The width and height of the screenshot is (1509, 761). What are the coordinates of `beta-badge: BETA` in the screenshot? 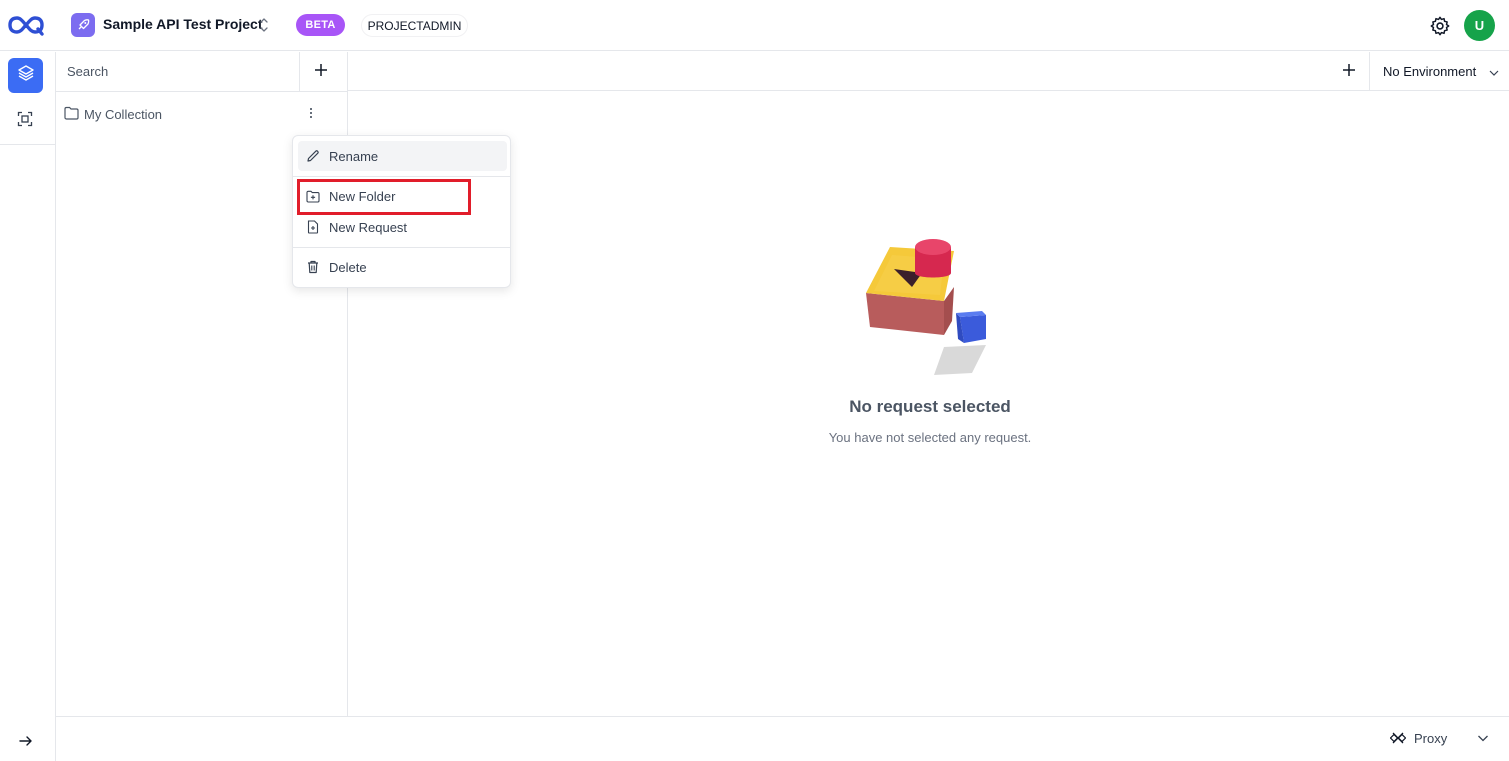 It's located at (320, 25).